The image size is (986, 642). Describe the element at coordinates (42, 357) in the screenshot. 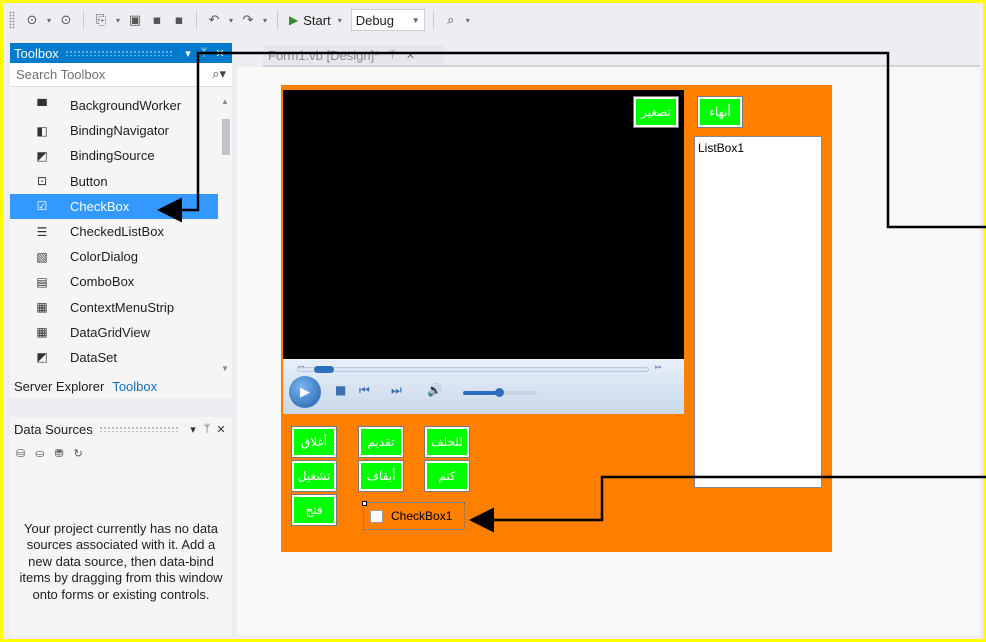

I see `data-set-icon: ◩` at that location.